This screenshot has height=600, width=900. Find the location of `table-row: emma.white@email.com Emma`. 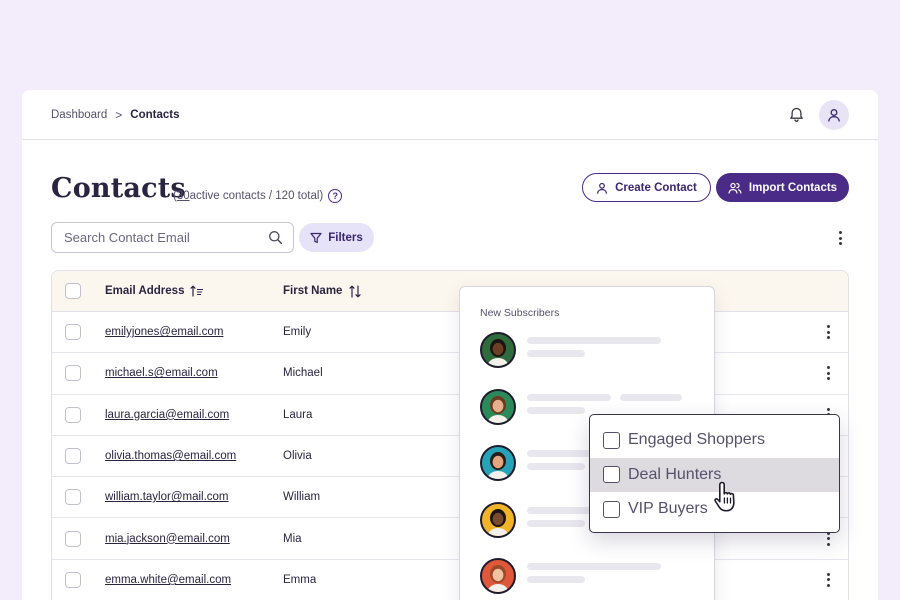

table-row: emma.white@email.com Emma is located at coordinates (450, 579).